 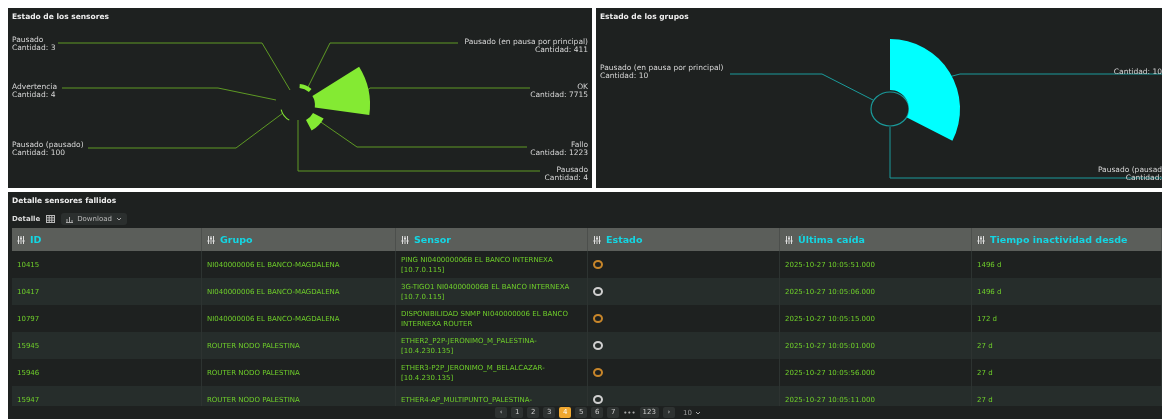 I want to click on column-header-label: Sensor, so click(x=432, y=239).